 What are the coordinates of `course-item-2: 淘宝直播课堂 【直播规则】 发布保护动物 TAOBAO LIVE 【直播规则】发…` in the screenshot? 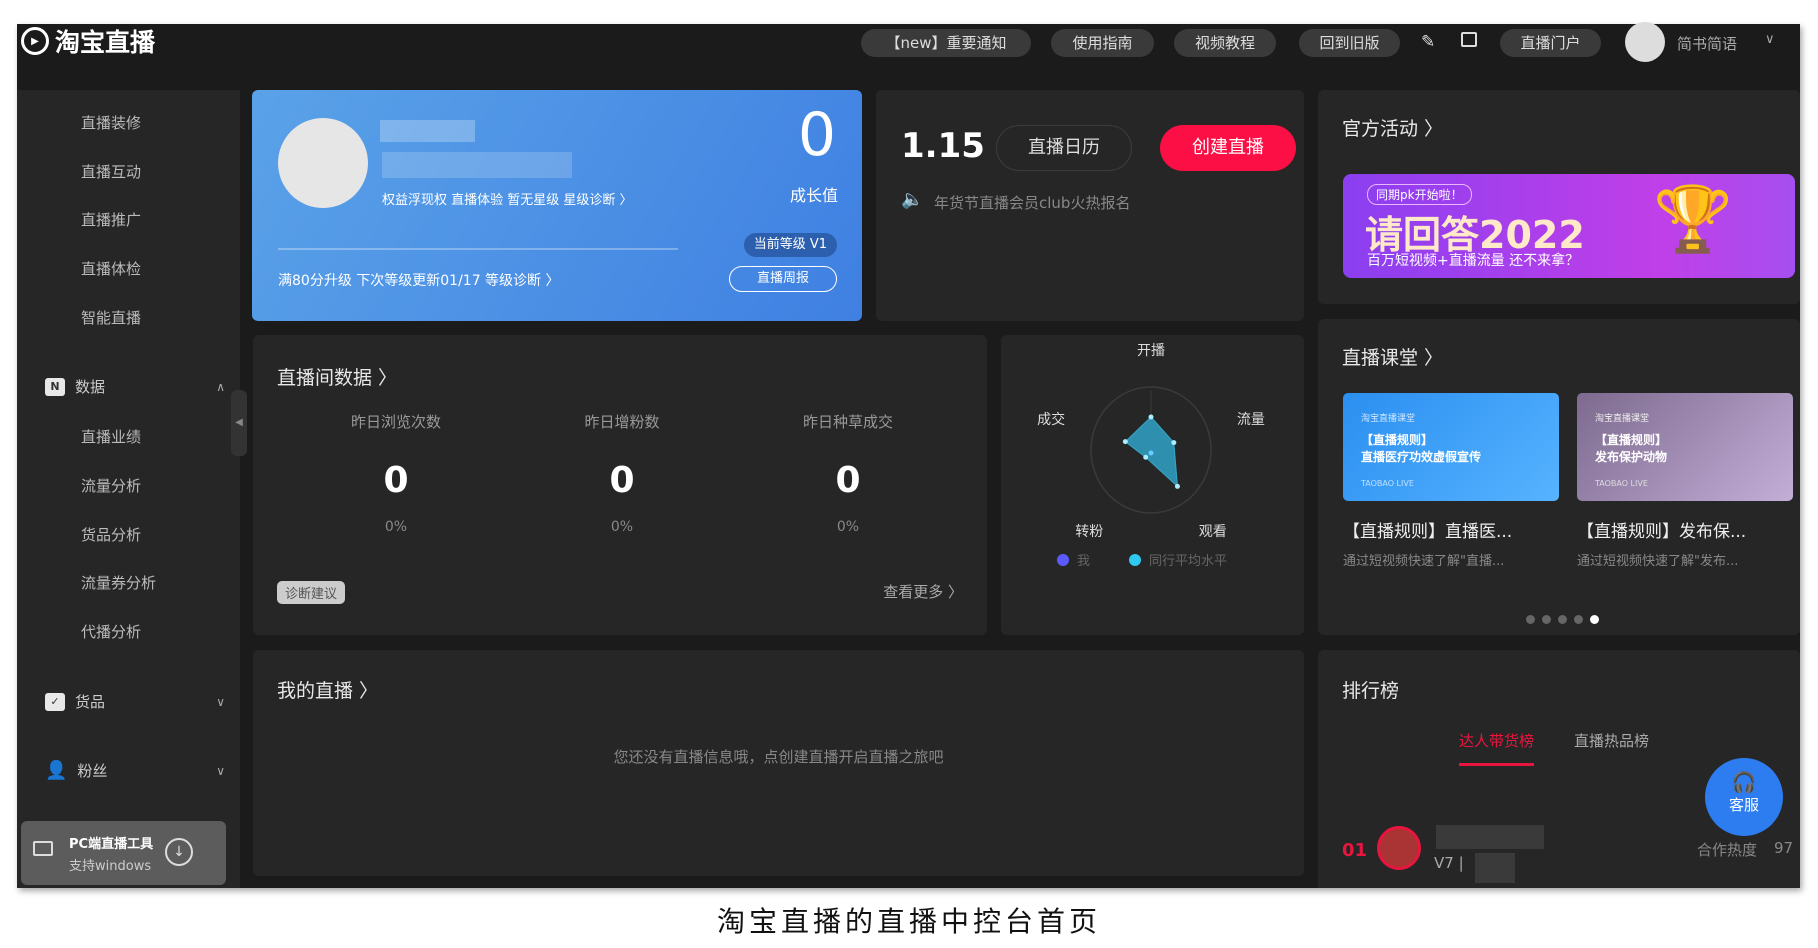 It's located at (1685, 513).